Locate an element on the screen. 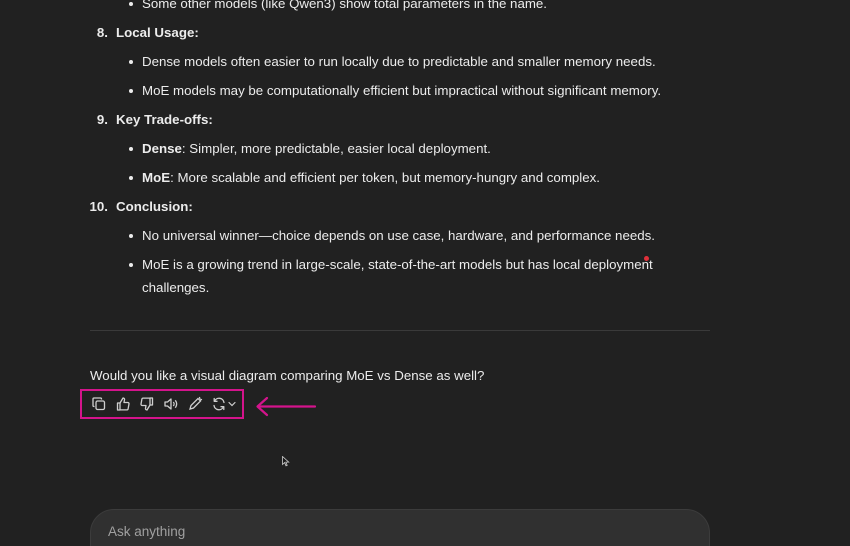  read-aloud-icon is located at coordinates (170, 404).